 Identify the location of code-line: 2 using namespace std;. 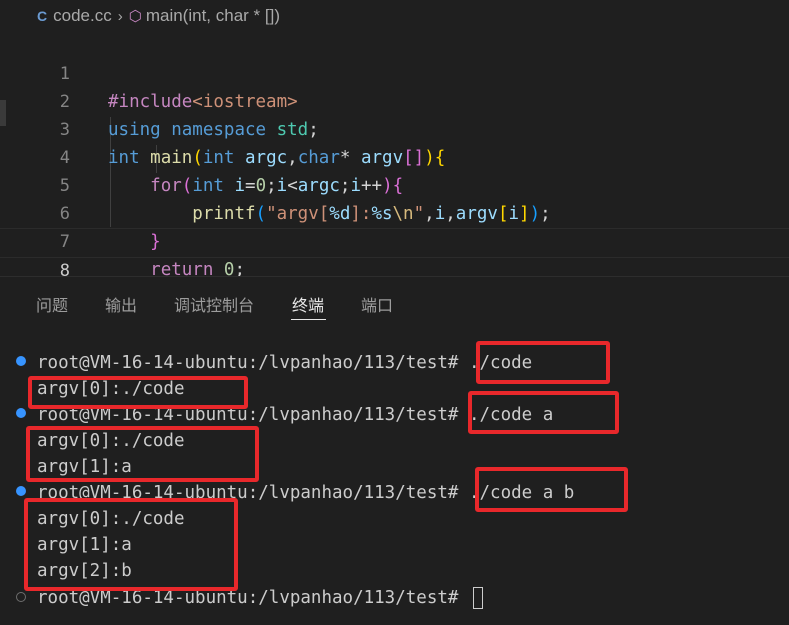
(394, 100).